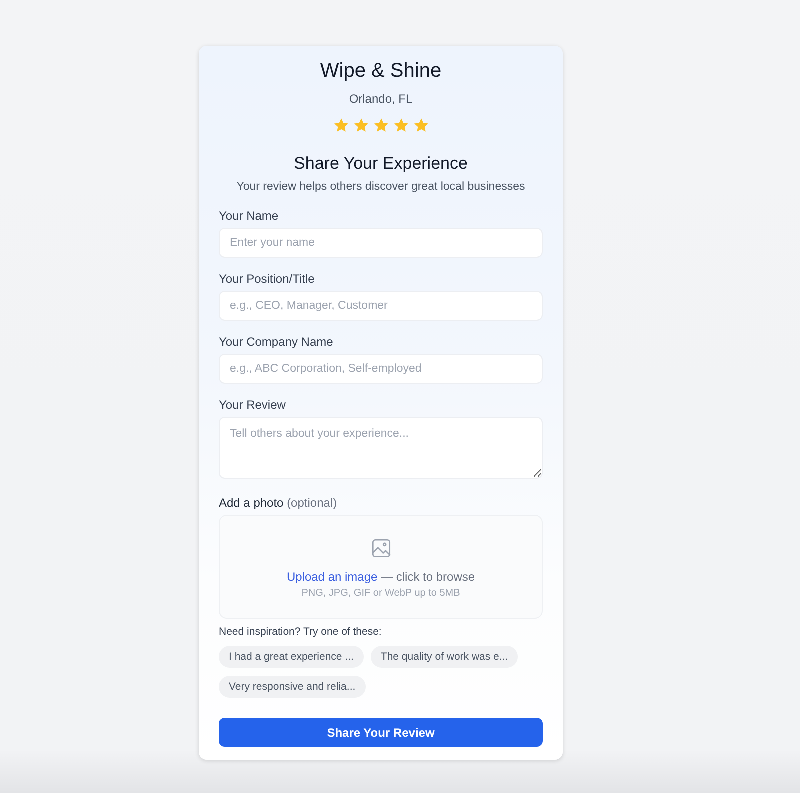 Image resolution: width=800 pixels, height=793 pixels. I want to click on text-input-field: Enter your name, so click(381, 243).